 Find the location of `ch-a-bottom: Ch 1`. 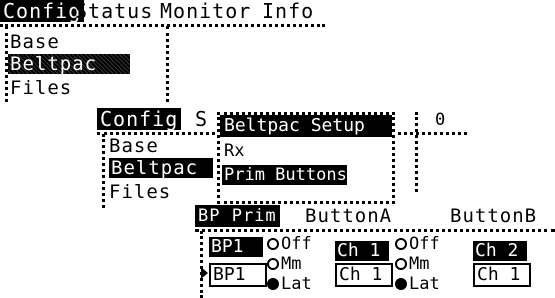

ch-a-bottom: Ch 1 is located at coordinates (364, 275).